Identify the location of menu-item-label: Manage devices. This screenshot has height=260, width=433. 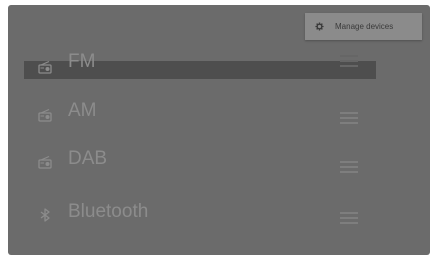
(364, 26).